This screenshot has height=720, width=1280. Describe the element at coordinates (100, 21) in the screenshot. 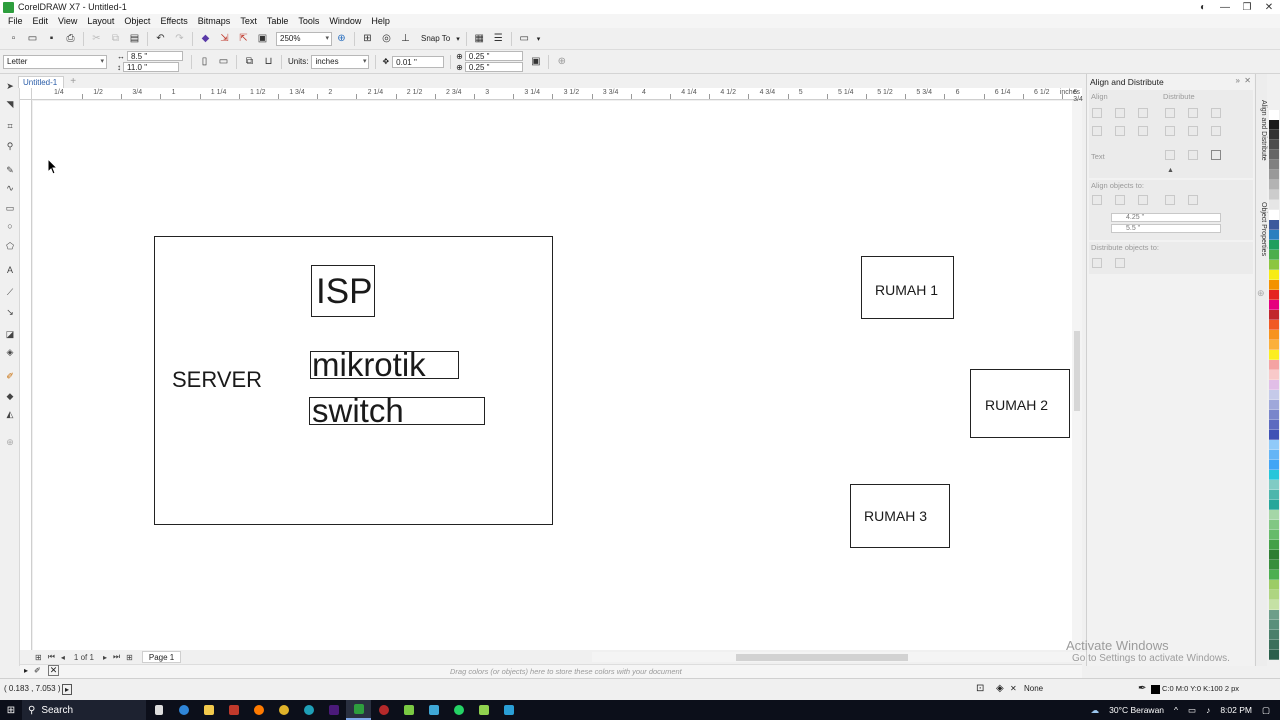

I see `menu-layout: Layout` at that location.